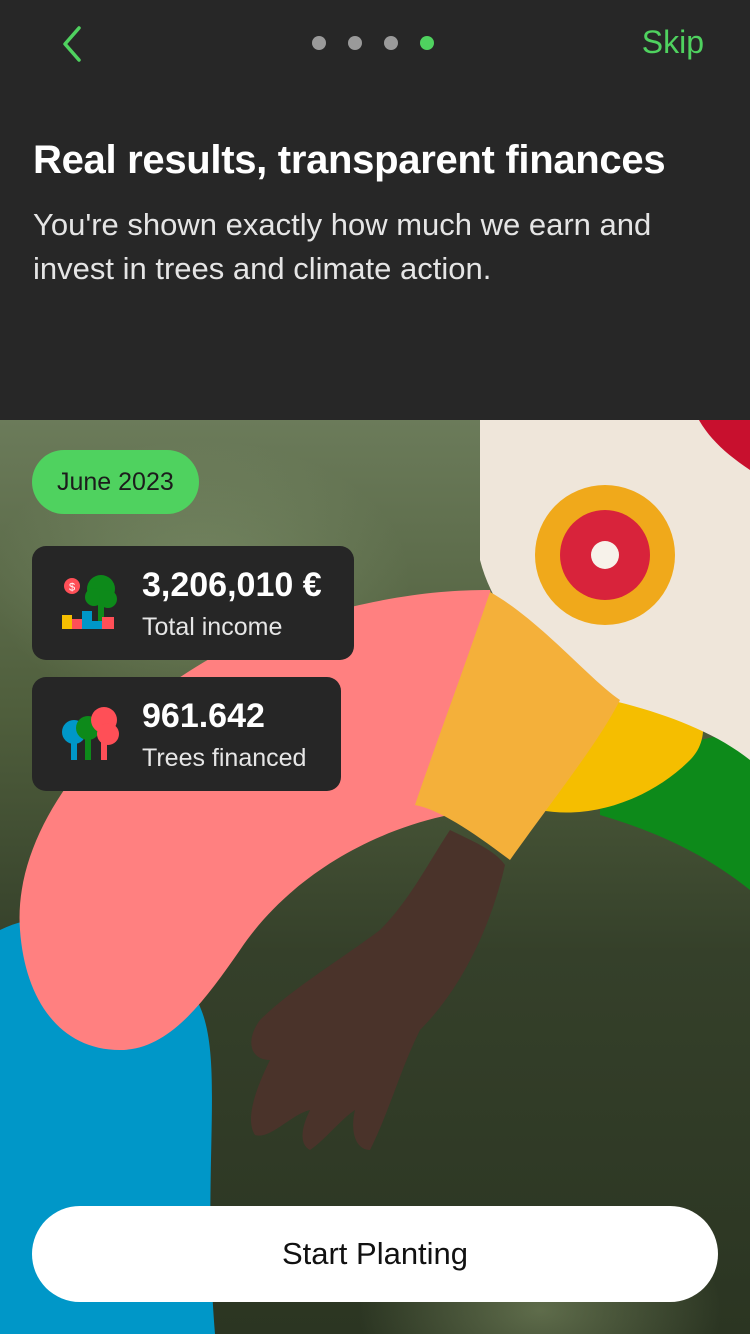 This screenshot has width=750, height=1334. I want to click on stat-text: 3,206,010 € Total income, so click(232, 603).